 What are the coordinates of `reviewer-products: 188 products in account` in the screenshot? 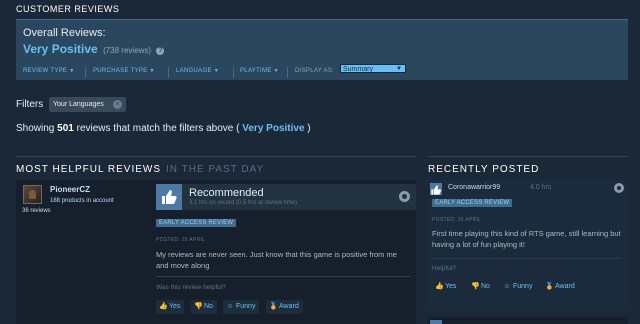 It's located at (82, 201).